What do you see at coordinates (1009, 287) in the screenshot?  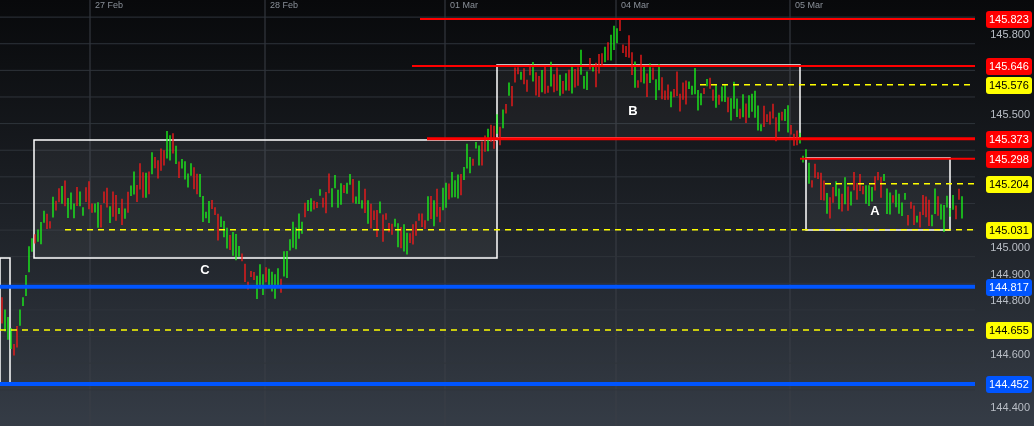 I see `price-level-label: 144.817` at bounding box center [1009, 287].